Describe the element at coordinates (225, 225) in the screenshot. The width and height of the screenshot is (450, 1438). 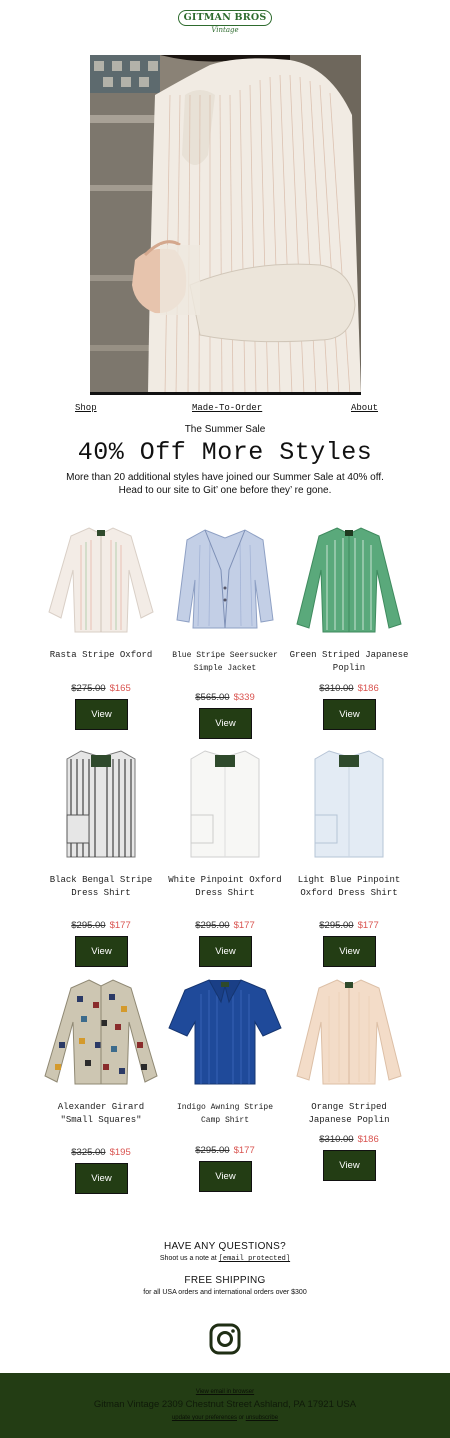
I see `hero-image` at that location.